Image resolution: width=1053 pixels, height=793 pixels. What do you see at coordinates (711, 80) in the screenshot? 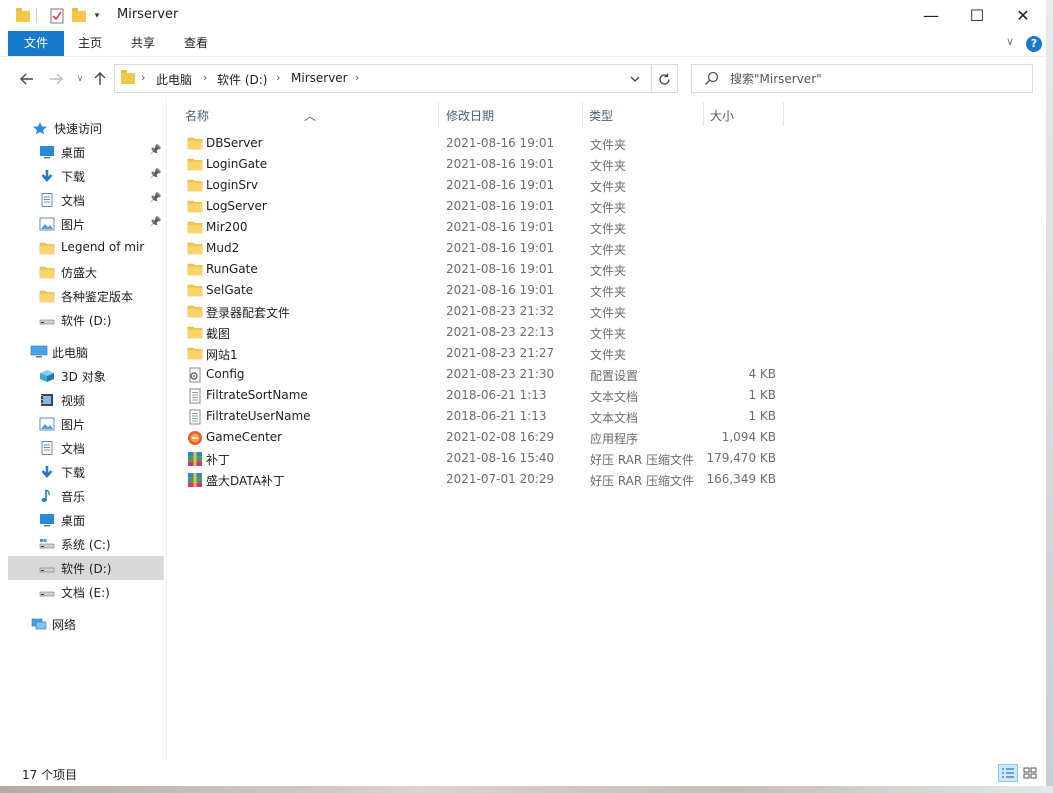
I see `search-icon` at bounding box center [711, 80].